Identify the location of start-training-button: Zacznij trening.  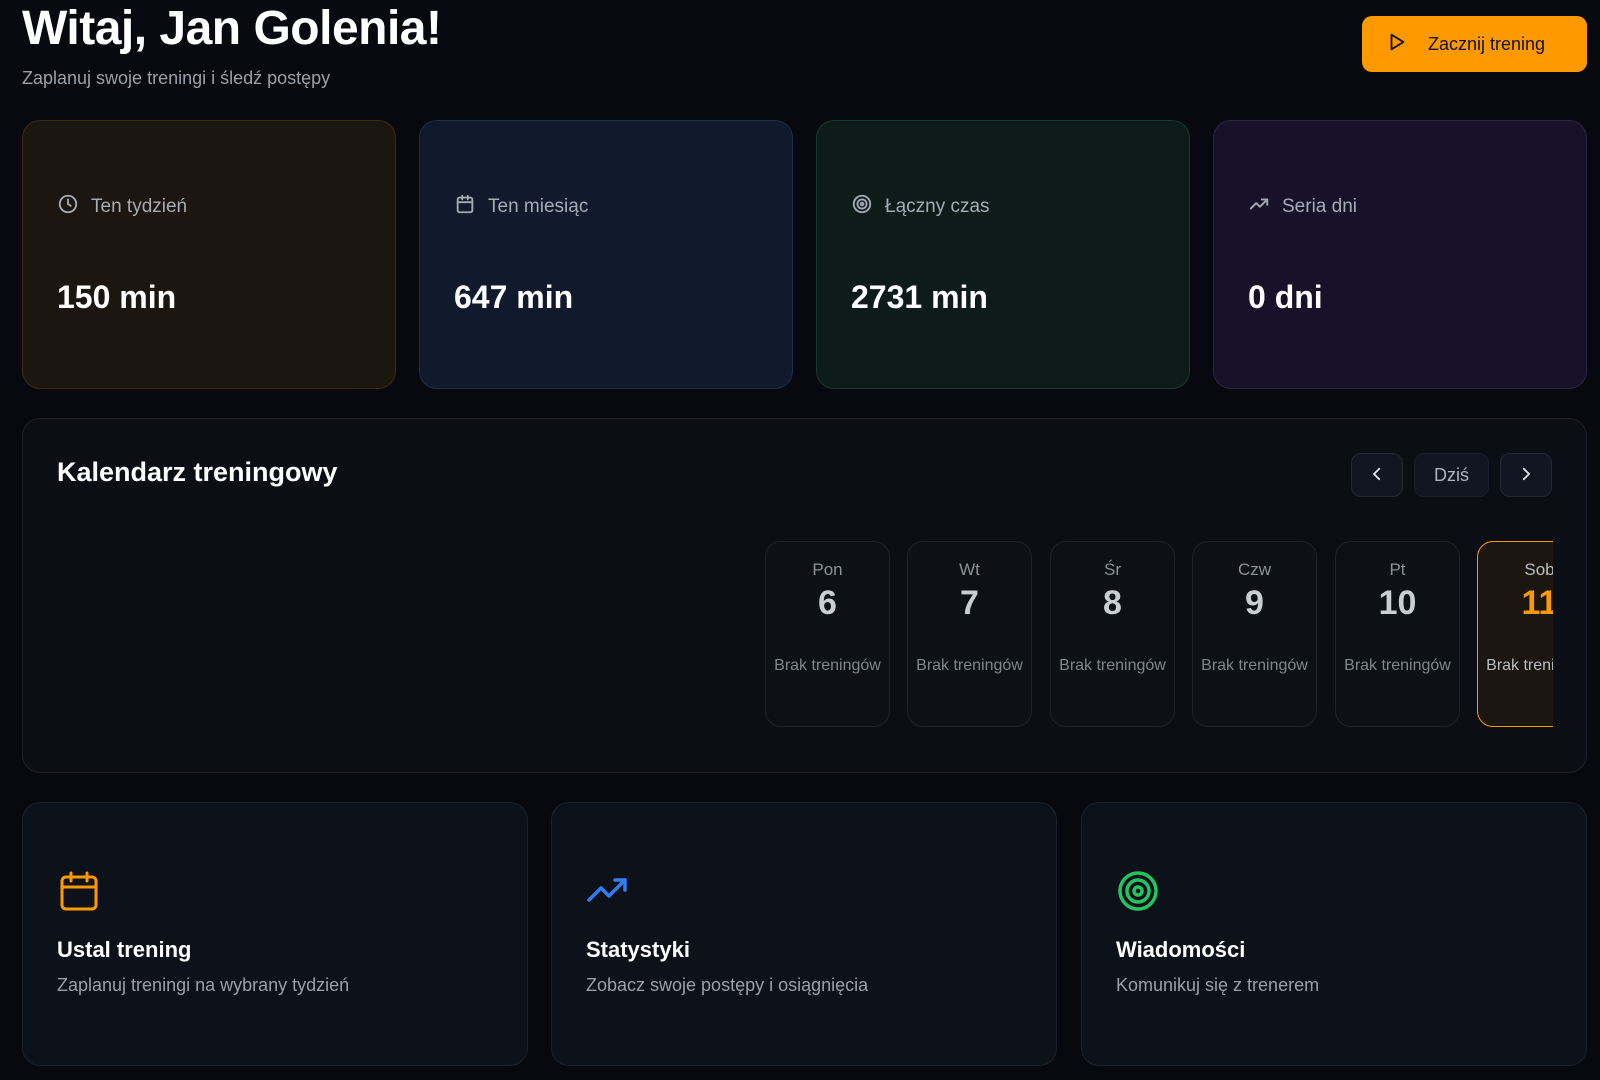
(1474, 44).